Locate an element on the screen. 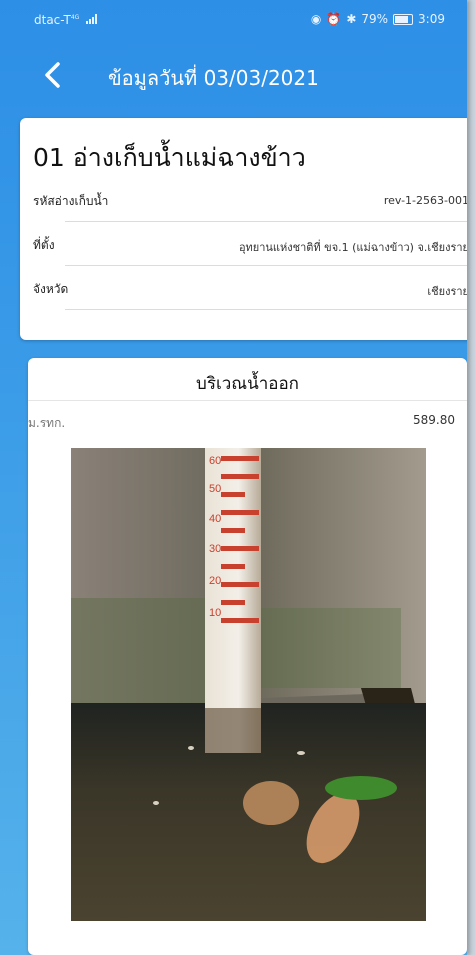  page-title: ข้อมูลวันที่ 03/03/2021 is located at coordinates (213, 78).